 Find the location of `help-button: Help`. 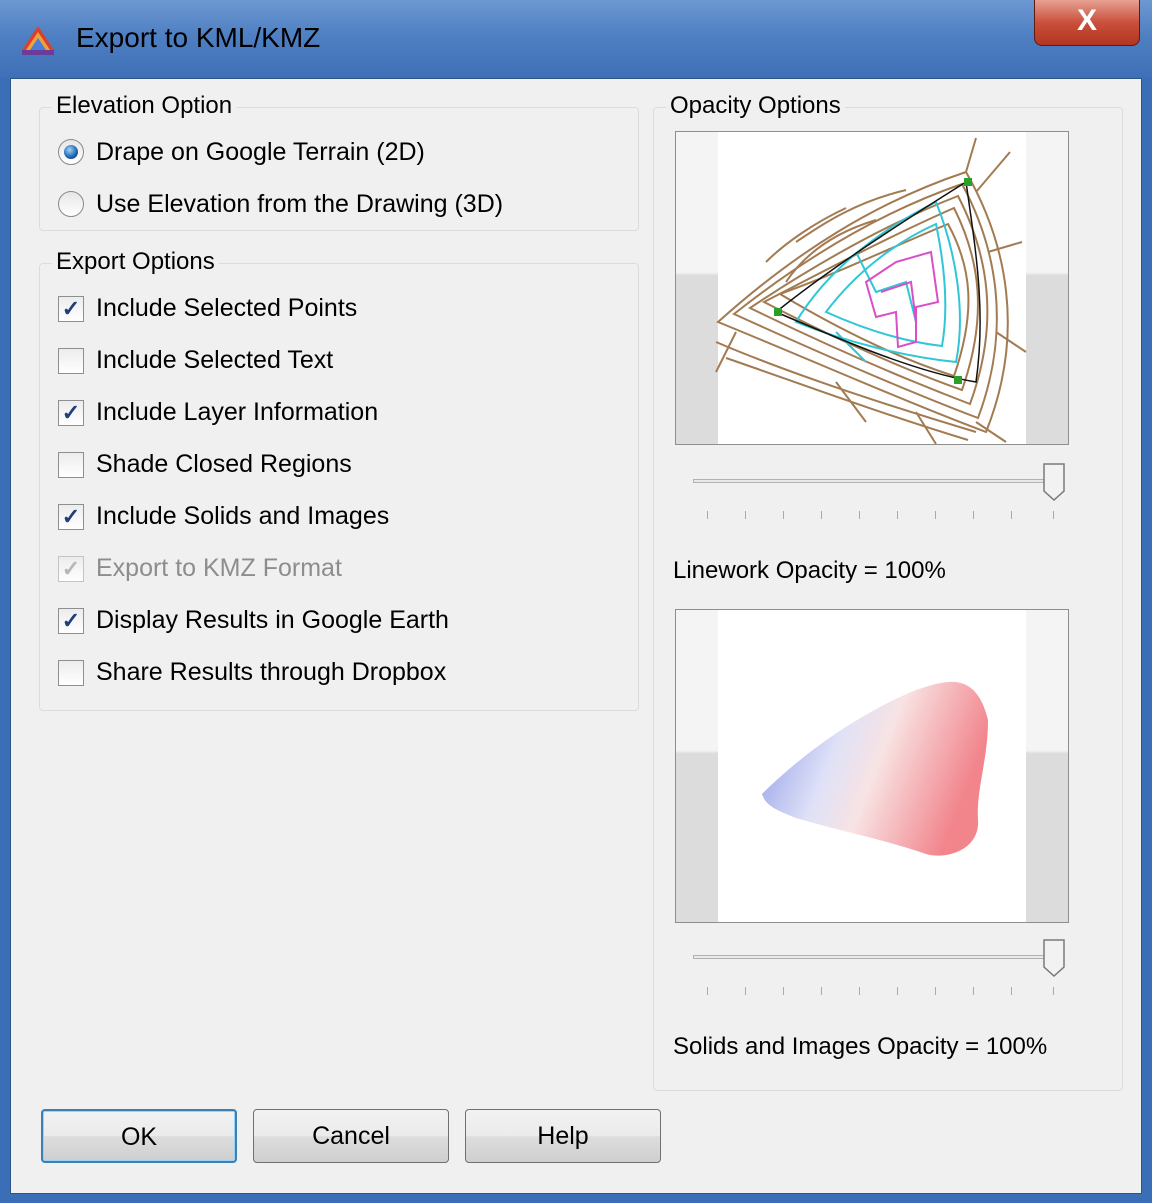

help-button: Help is located at coordinates (563, 1136).